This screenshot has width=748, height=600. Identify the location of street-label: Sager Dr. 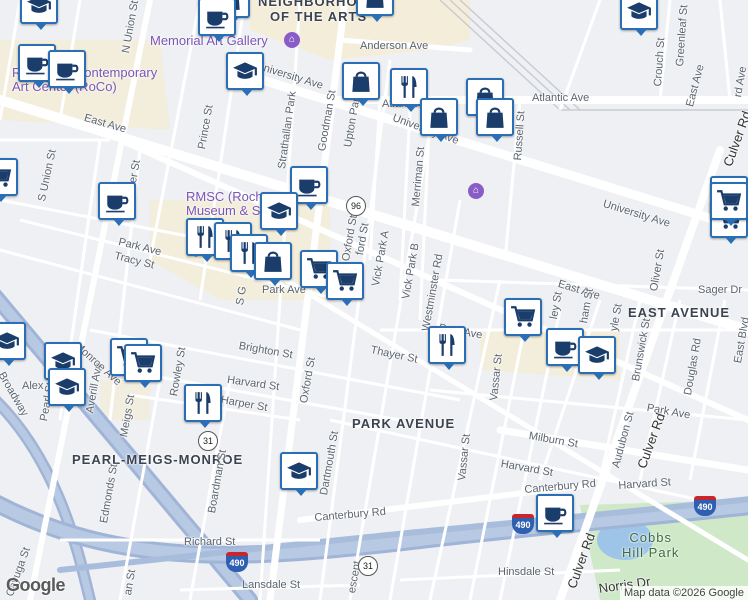
(720, 290).